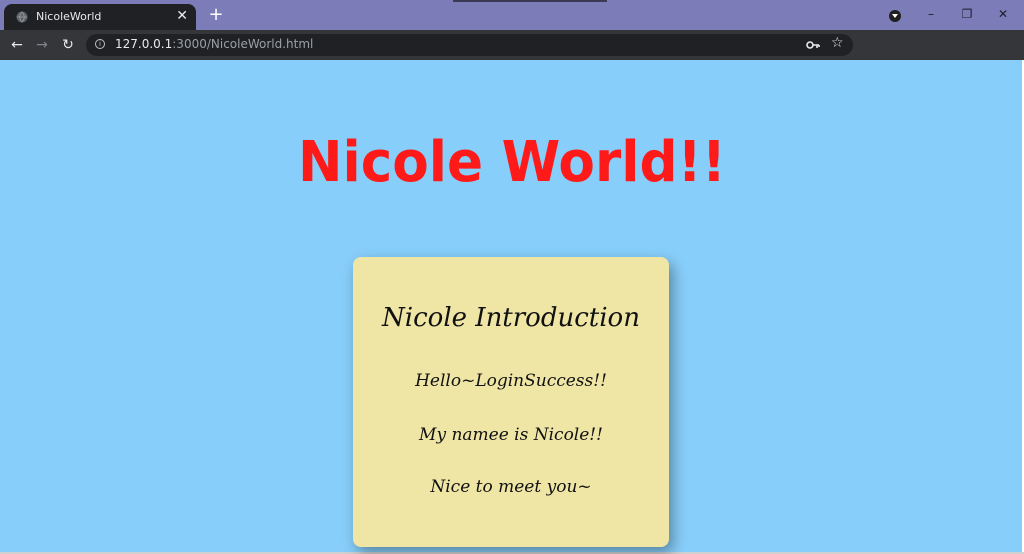 The image size is (1024, 554). Describe the element at coordinates (511, 435) in the screenshot. I see `card-line-name: My namee is Nicole!!` at that location.